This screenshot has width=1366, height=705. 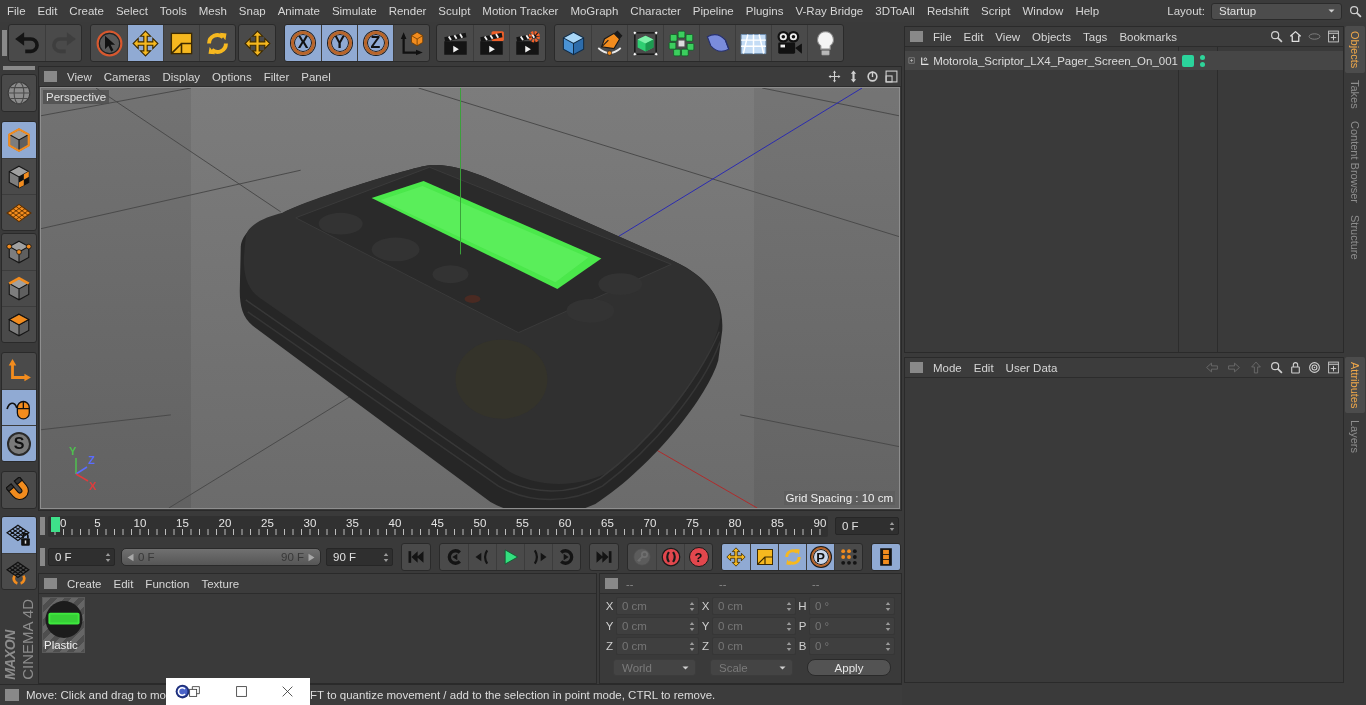 I want to click on menu-item: 3DToAll, so click(x=895, y=11).